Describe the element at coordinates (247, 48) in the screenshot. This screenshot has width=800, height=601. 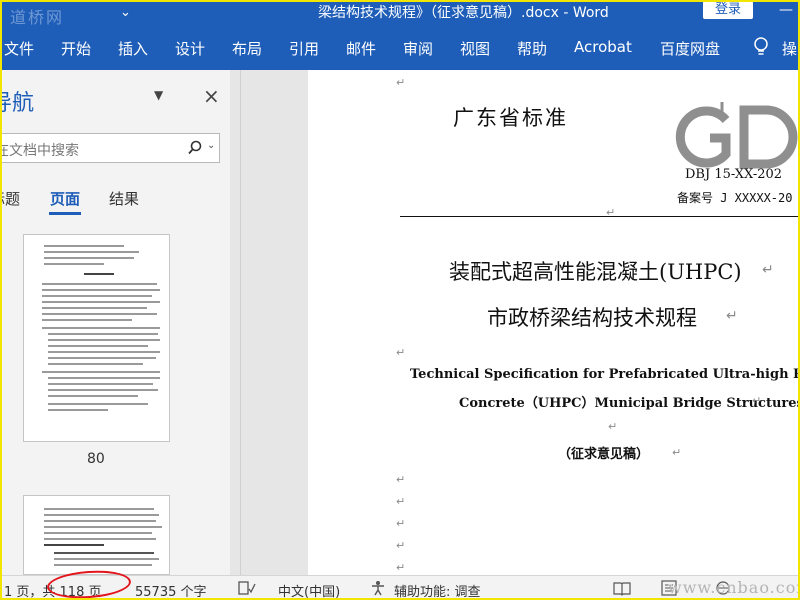
I see `tab-layout: 布局` at that location.